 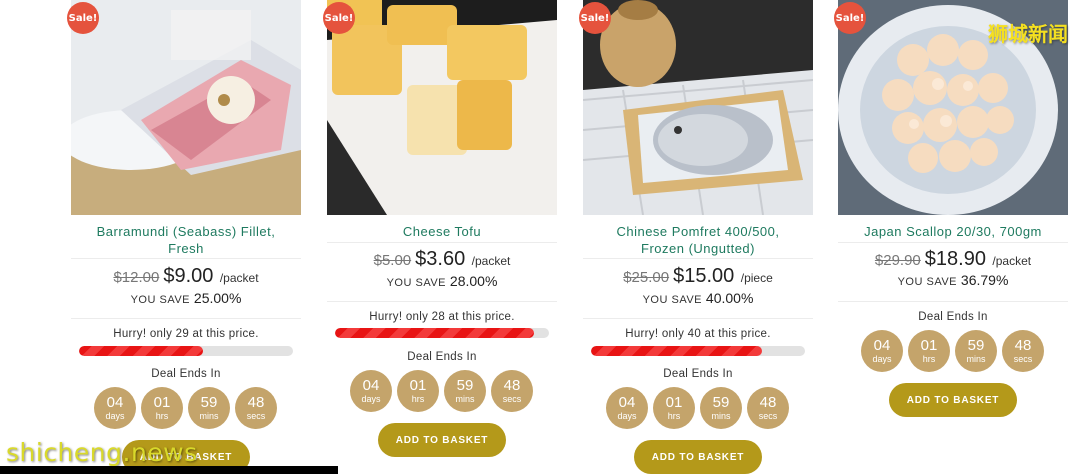 What do you see at coordinates (392, 260) in the screenshot?
I see `original-price: $5.00` at bounding box center [392, 260].